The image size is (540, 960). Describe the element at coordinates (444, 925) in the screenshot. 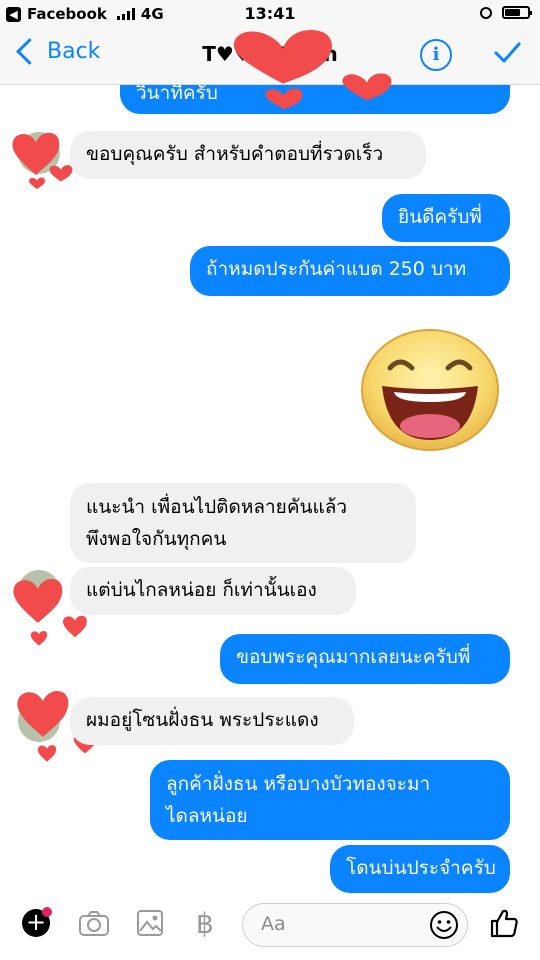

I see `smile-icon` at that location.